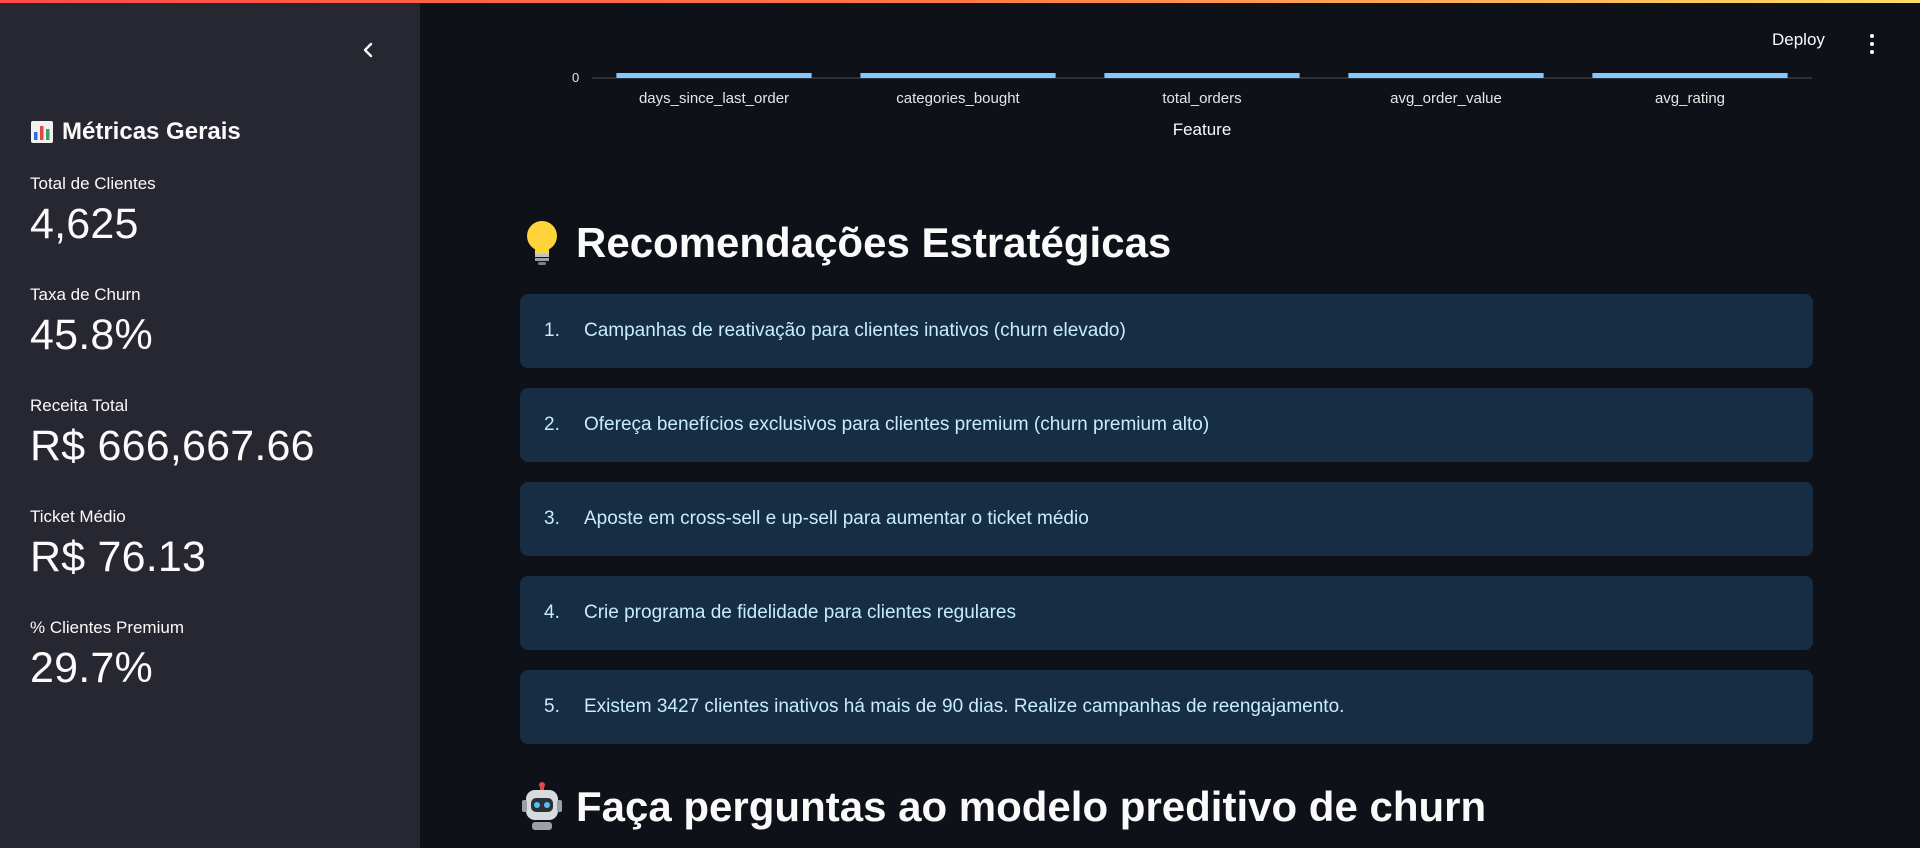 The height and width of the screenshot is (848, 1920). I want to click on sidebar-heading: Métricas Gerais, so click(135, 132).